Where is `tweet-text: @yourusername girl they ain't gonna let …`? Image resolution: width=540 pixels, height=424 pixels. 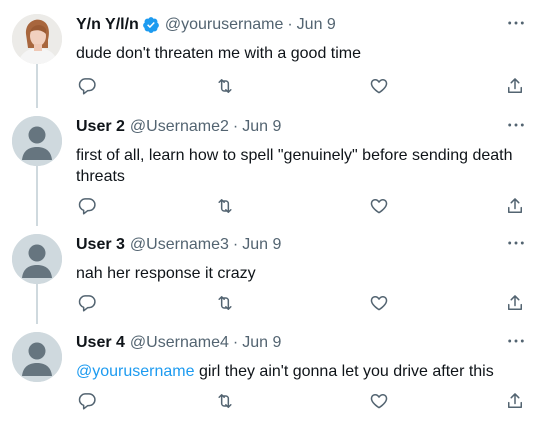
tweet-text: @yourusername girl they ain't gonna let … is located at coordinates (300, 371).